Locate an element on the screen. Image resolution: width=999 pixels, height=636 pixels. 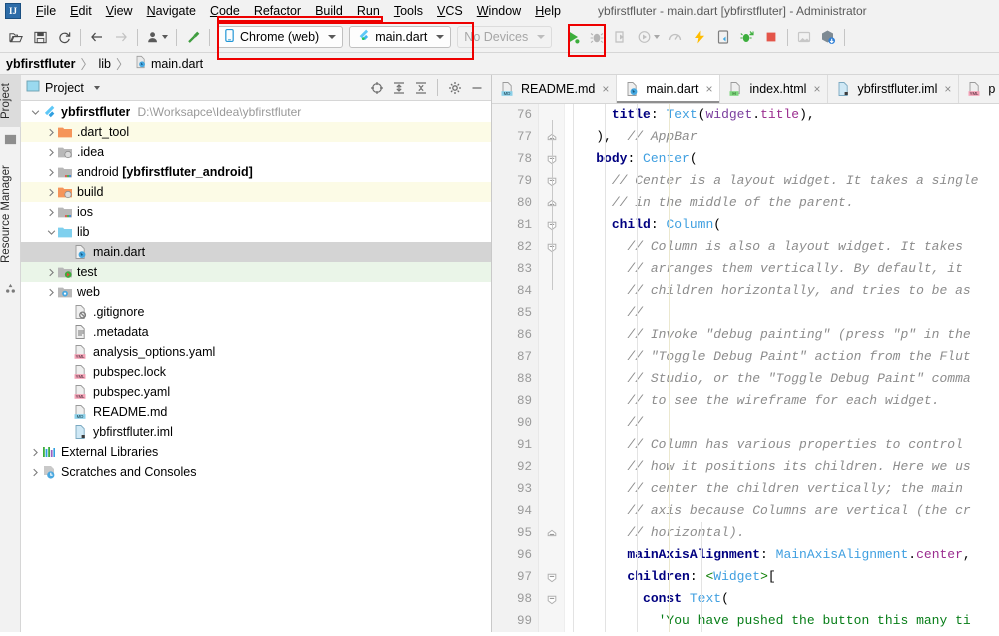
refresh-icon is located at coordinates (64, 37).